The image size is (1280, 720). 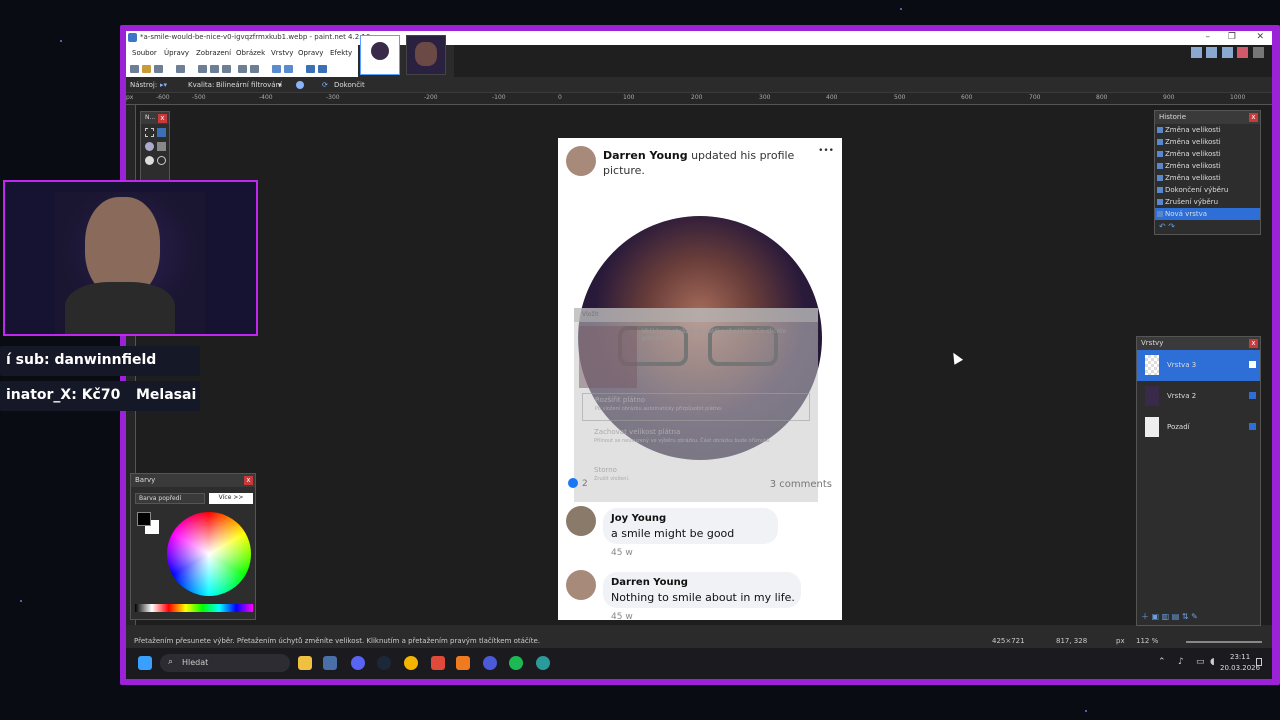 I want to click on zoom-level: 112 %, so click(x=1147, y=641).